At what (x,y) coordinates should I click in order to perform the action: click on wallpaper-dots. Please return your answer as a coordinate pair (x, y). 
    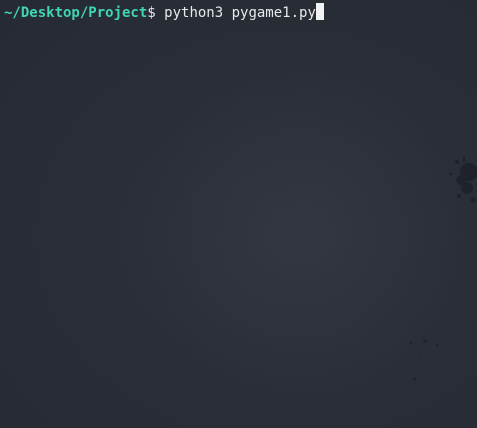
    Looking at the image, I should click on (424, 360).